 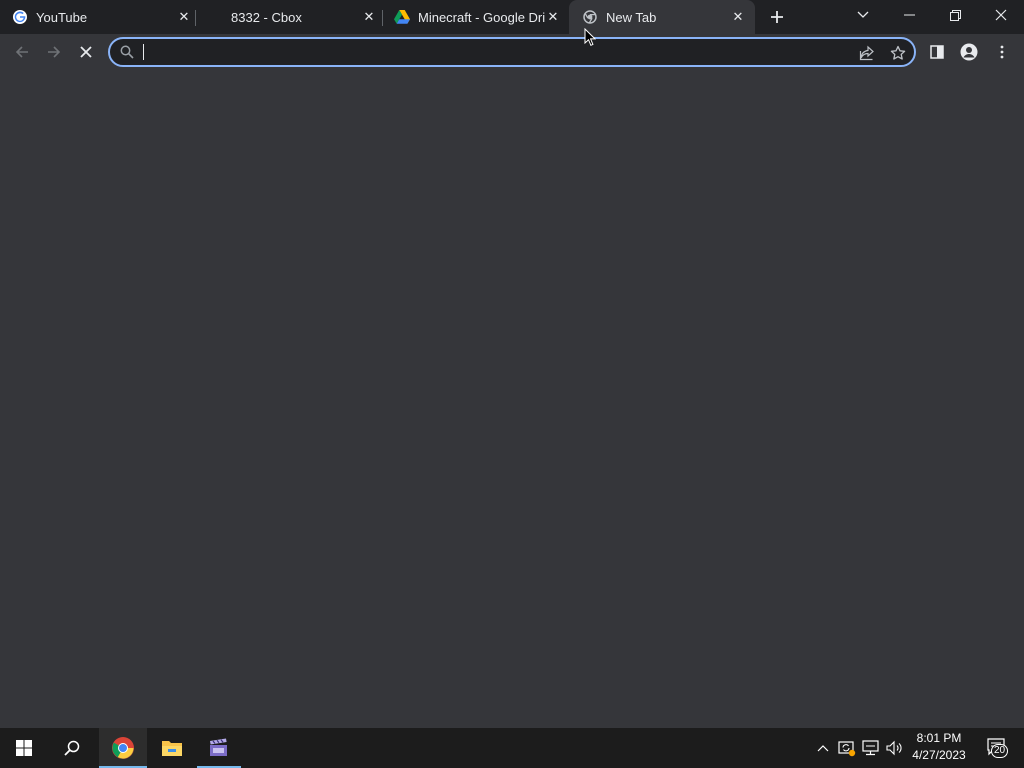 I want to click on share-icon, so click(x=867, y=53).